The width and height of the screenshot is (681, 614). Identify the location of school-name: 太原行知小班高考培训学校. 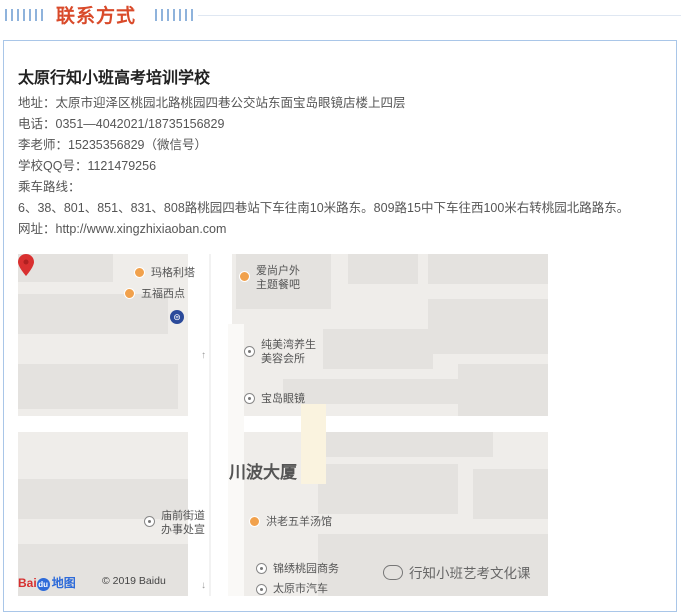
(114, 78).